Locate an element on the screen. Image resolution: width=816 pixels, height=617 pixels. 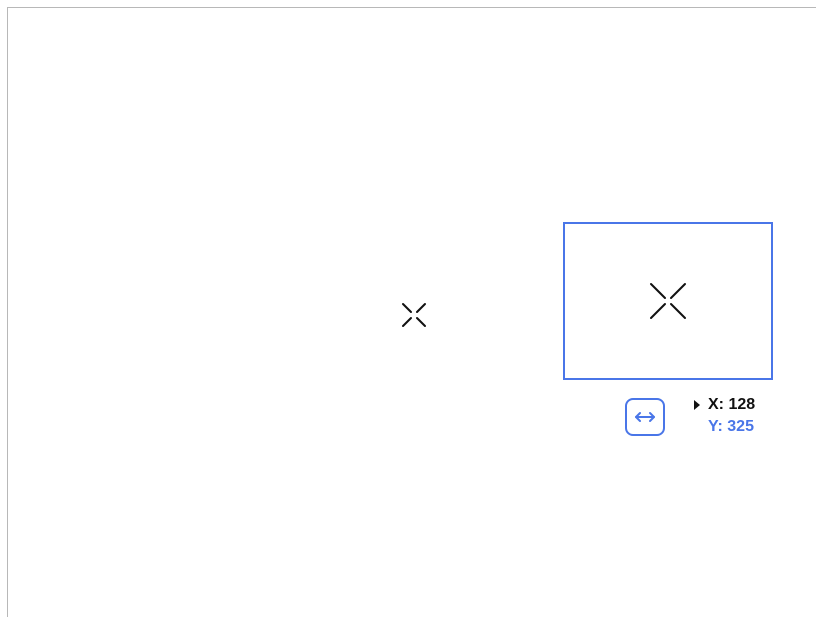
swap-axes-button is located at coordinates (645, 417).